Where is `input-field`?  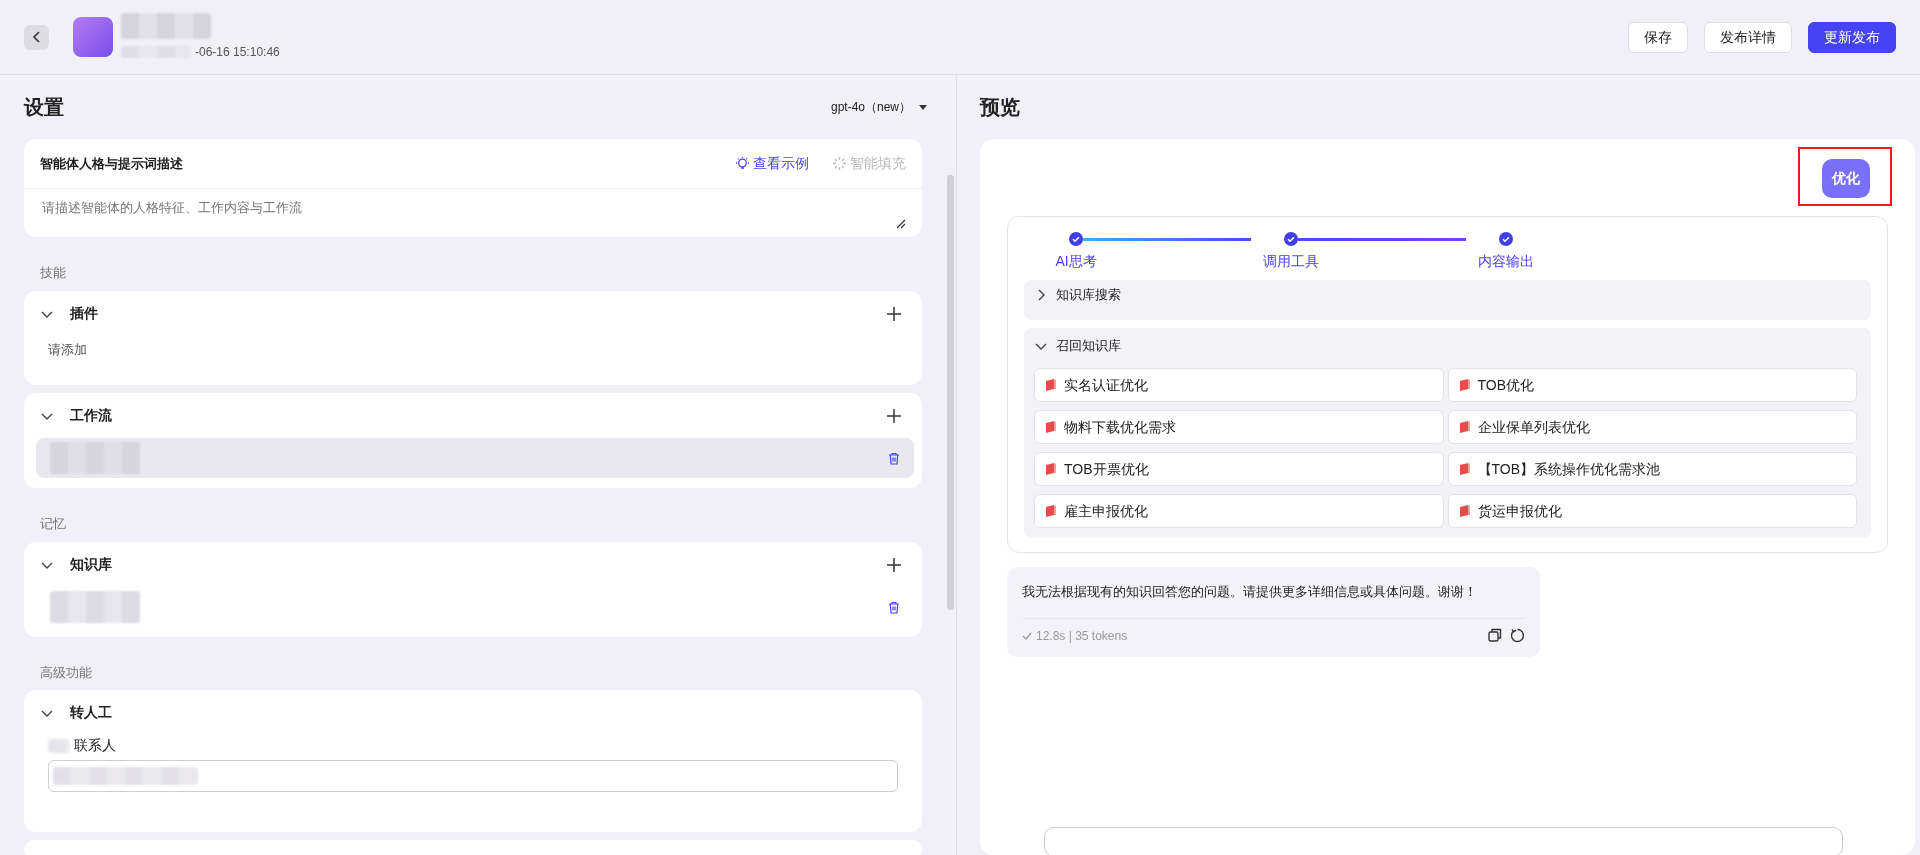 input-field is located at coordinates (473, 776).